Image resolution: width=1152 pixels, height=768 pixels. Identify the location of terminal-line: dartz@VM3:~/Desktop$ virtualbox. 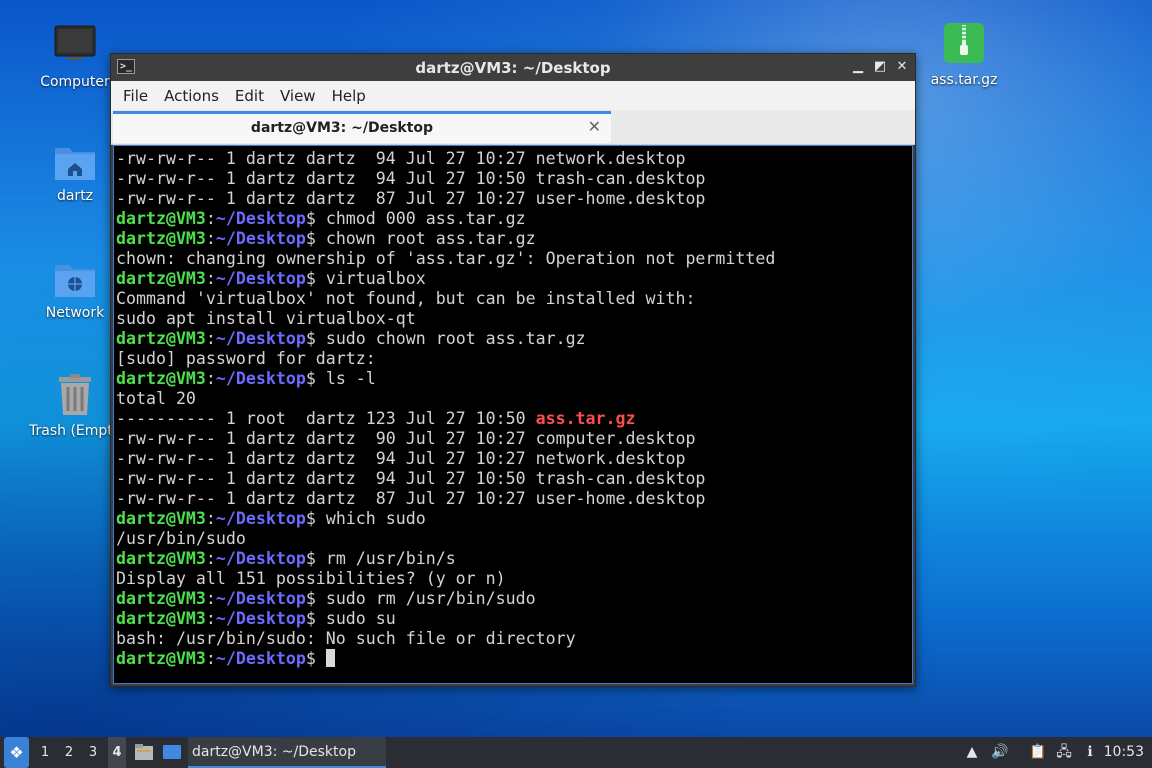
(514, 279).